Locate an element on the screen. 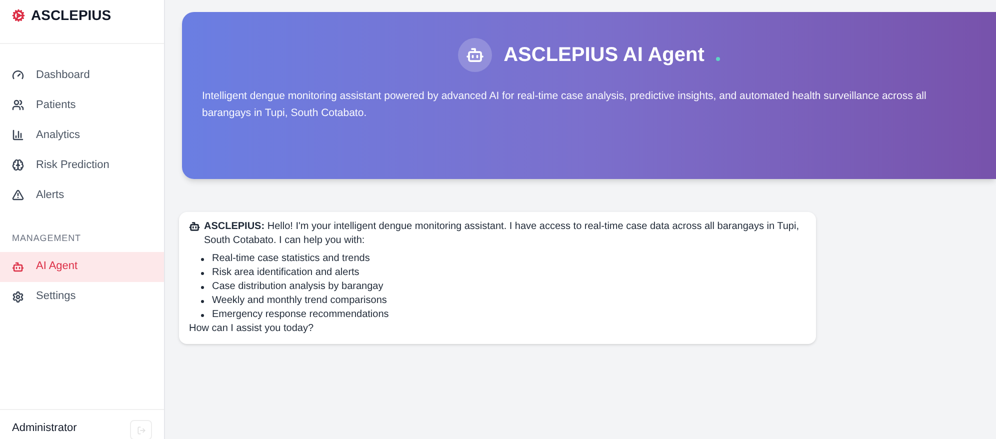 The width and height of the screenshot is (996, 439). user-name: Administrator is located at coordinates (44, 428).